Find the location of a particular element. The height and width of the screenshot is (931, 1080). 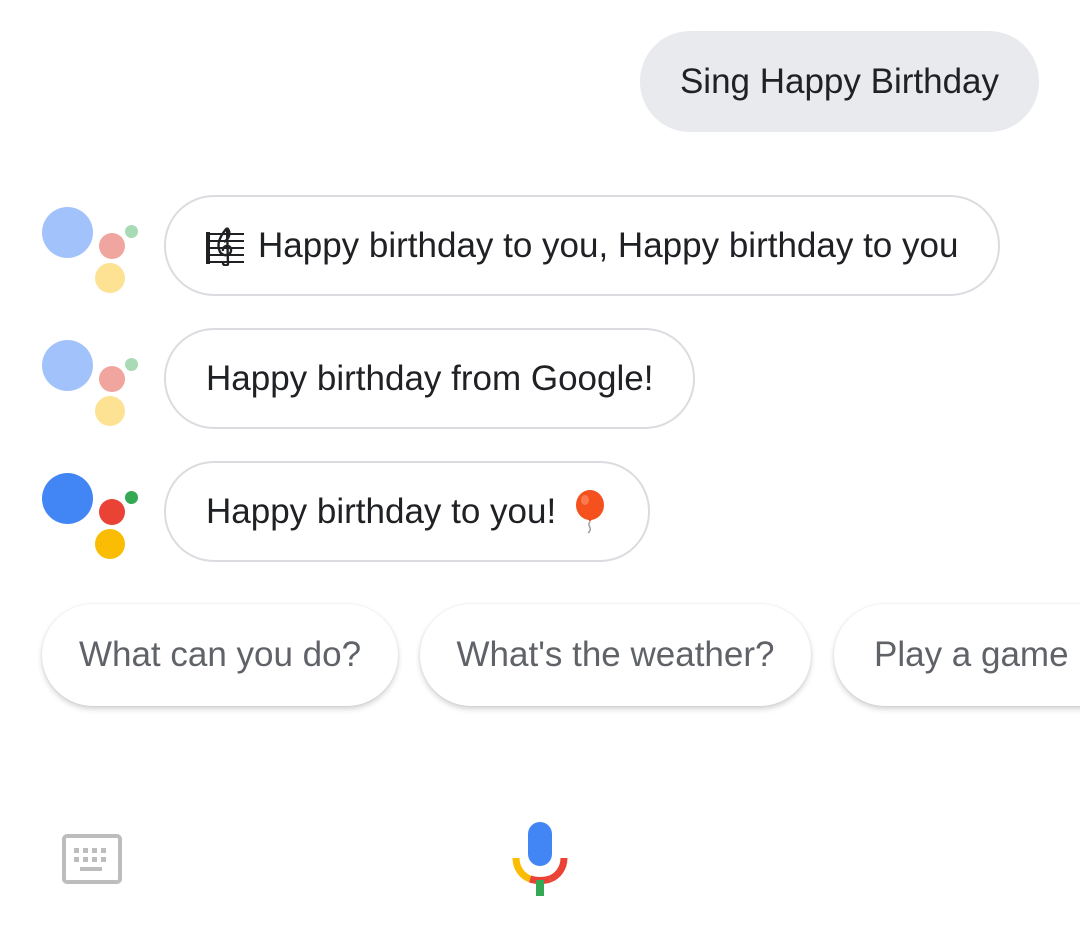

assistant-response-row: Happy birthday from Google! is located at coordinates (540, 379).